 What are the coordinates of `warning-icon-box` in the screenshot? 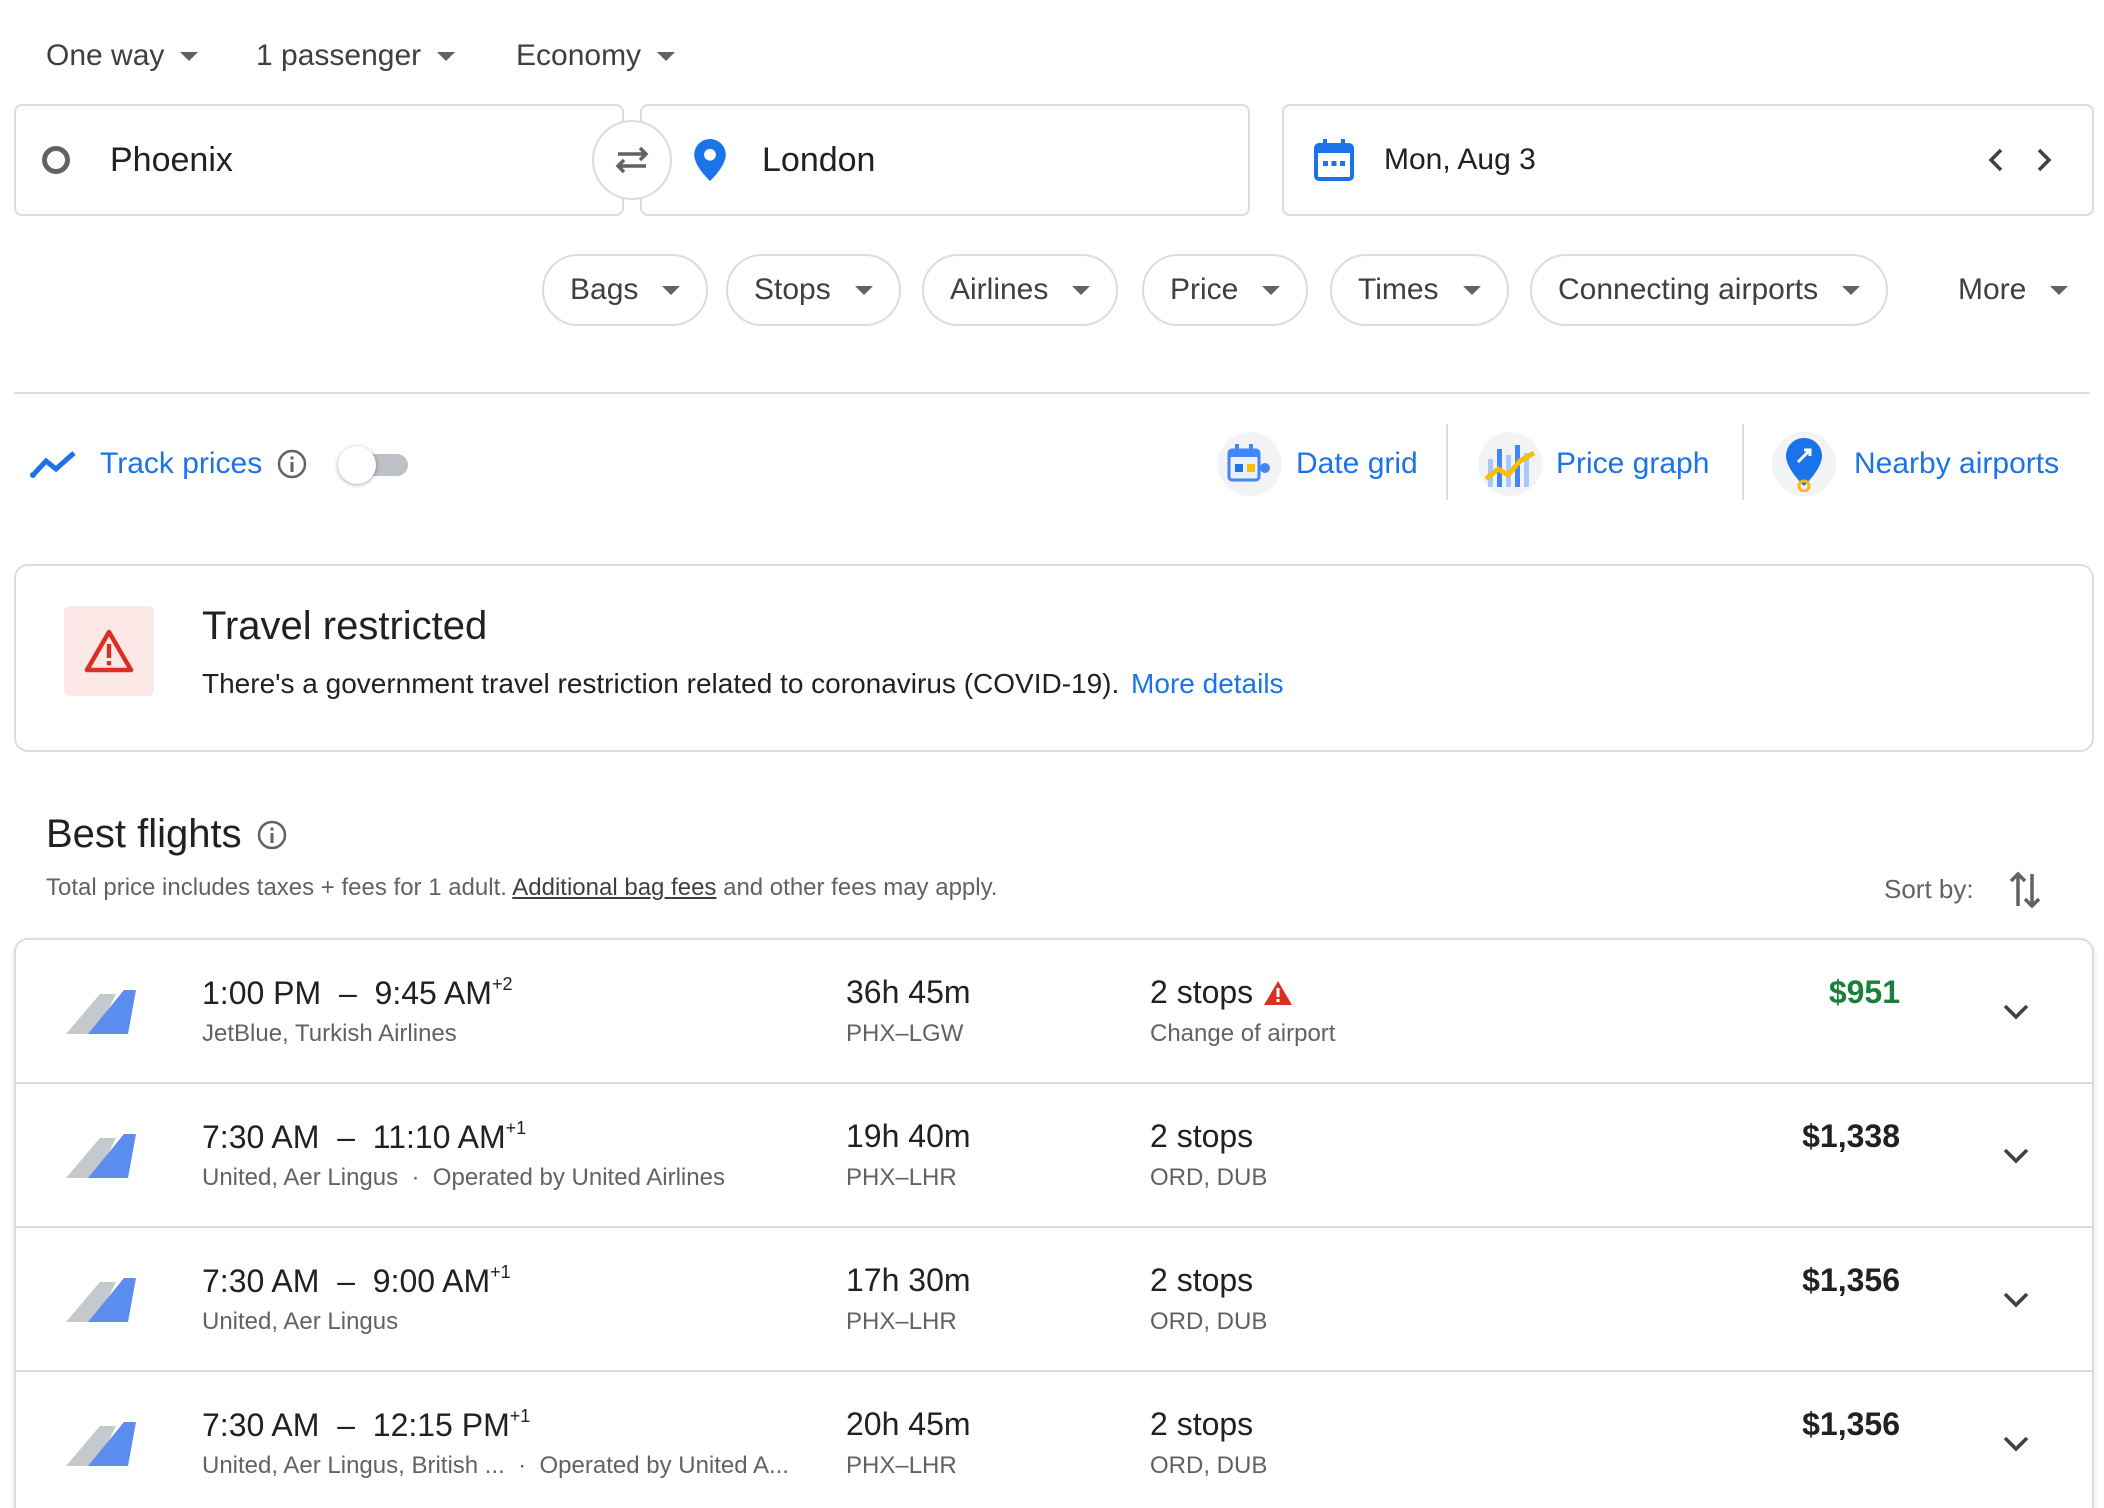 It's located at (109, 651).